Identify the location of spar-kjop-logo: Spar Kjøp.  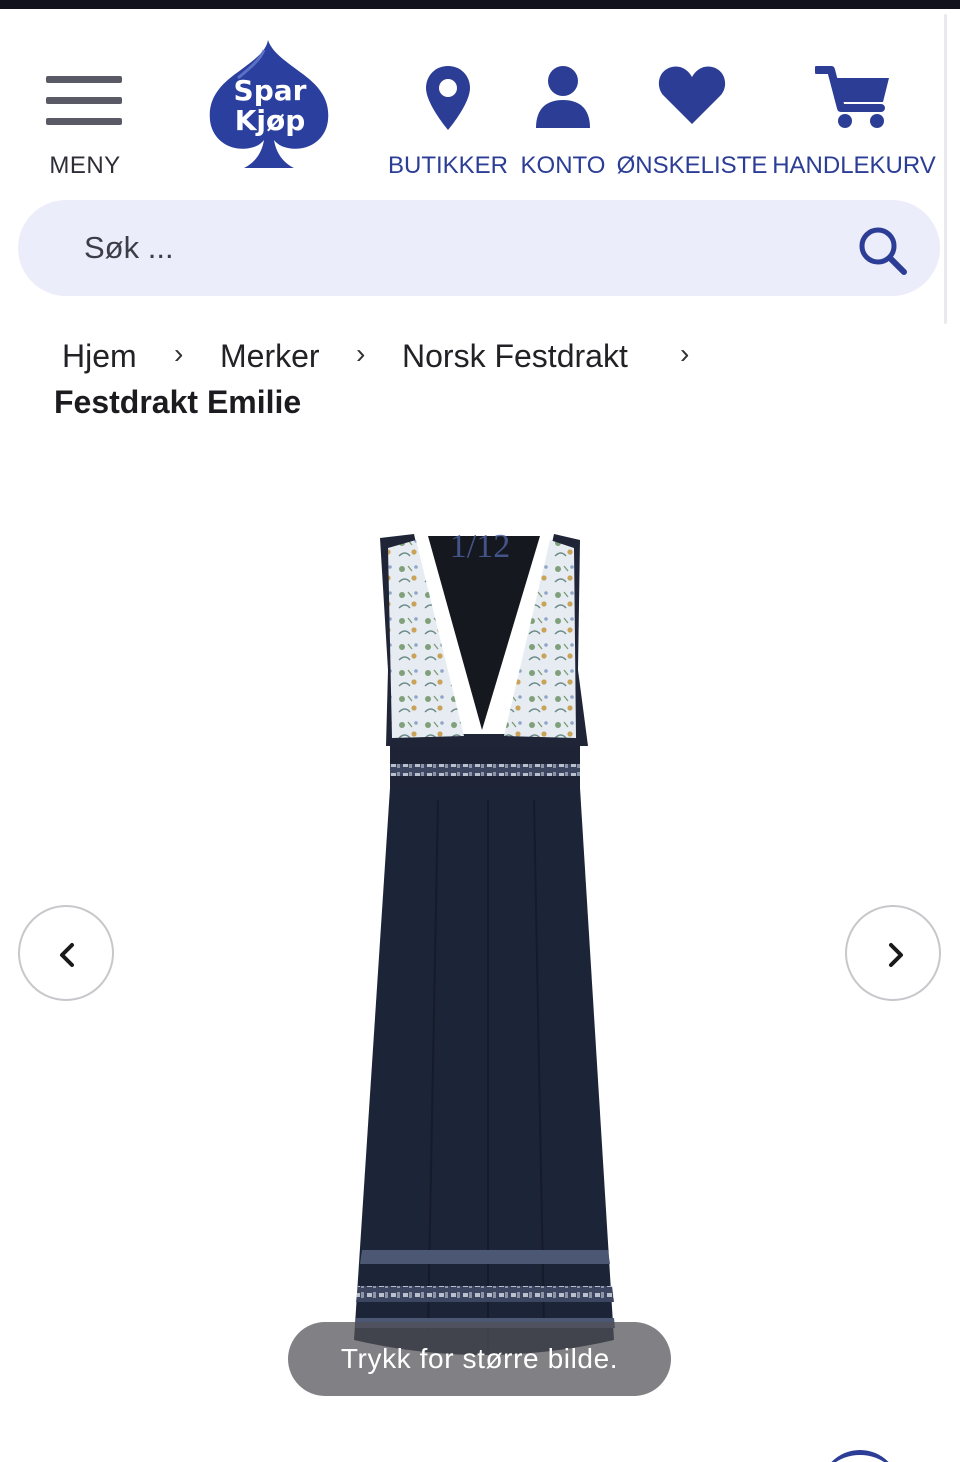
(269, 105).